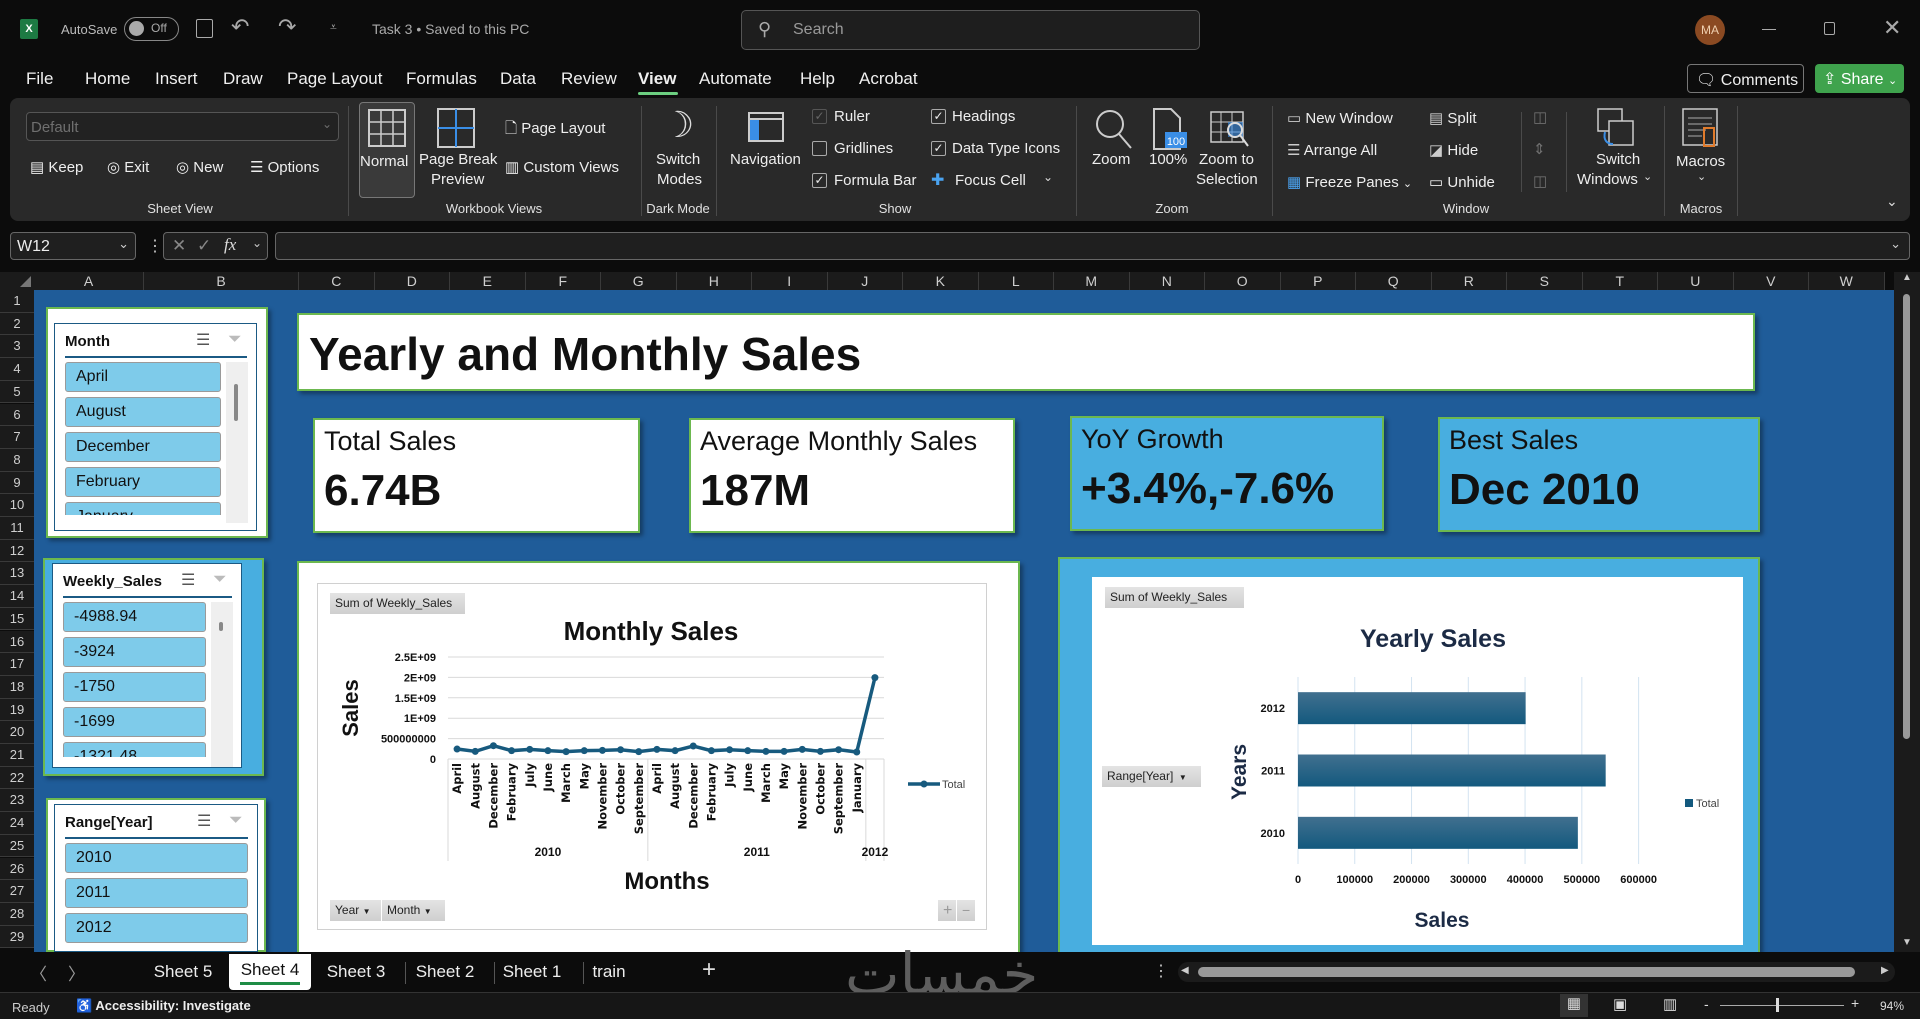 This screenshot has width=1920, height=1019. What do you see at coordinates (445, 972) in the screenshot?
I see `sheet-tab: Sheet 2` at bounding box center [445, 972].